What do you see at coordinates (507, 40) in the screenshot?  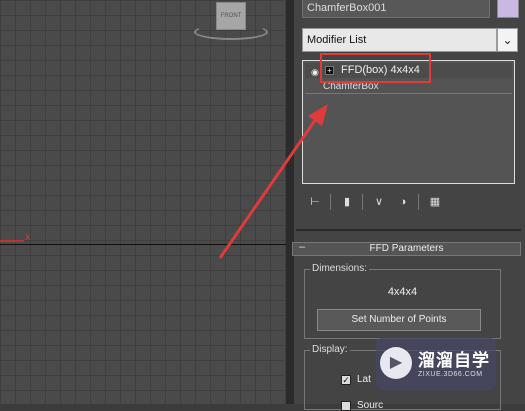 I see `chevron-down-icon: ⌄` at bounding box center [507, 40].